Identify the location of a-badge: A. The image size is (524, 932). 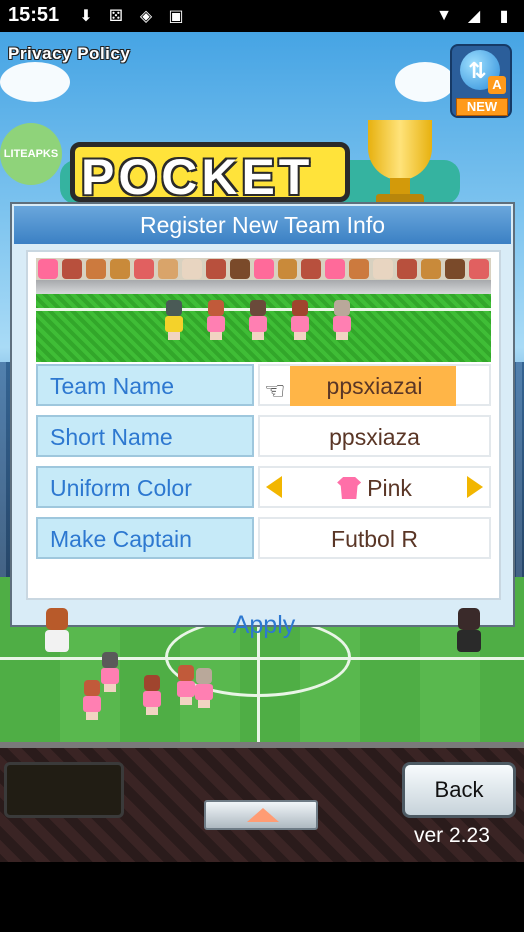
(497, 85).